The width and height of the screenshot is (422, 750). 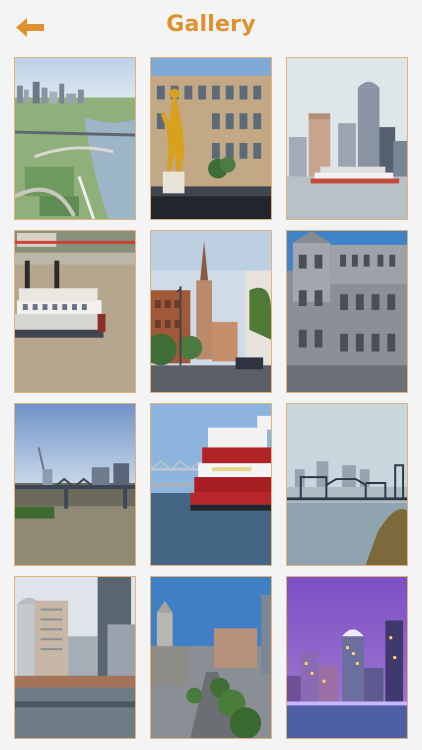 I want to click on photo-bridge-river, so click(x=75, y=484).